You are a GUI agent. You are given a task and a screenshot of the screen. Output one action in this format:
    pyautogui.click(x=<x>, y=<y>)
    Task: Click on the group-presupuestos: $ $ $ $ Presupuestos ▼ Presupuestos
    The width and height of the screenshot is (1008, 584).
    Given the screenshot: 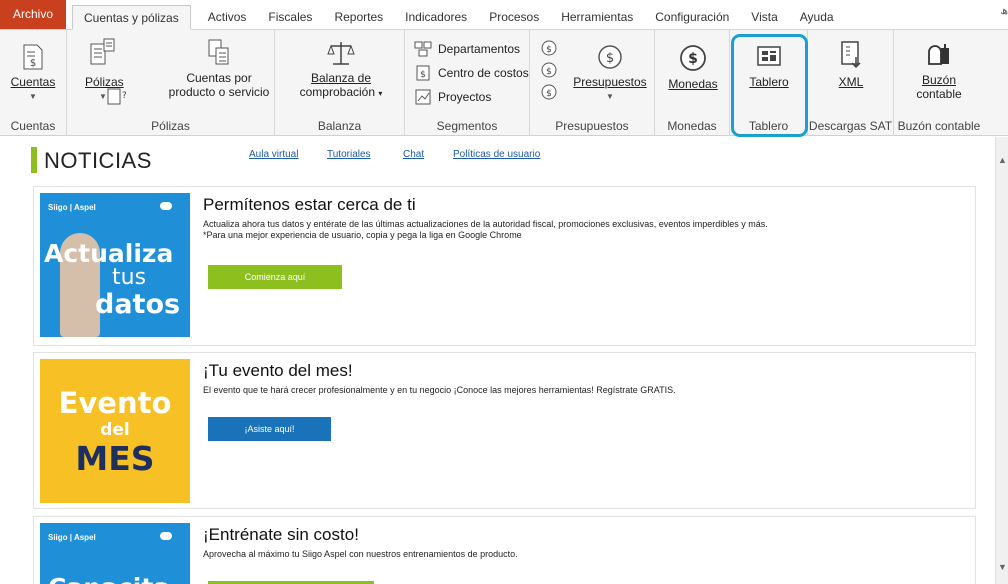 What is the action you would take?
    pyautogui.click(x=592, y=83)
    